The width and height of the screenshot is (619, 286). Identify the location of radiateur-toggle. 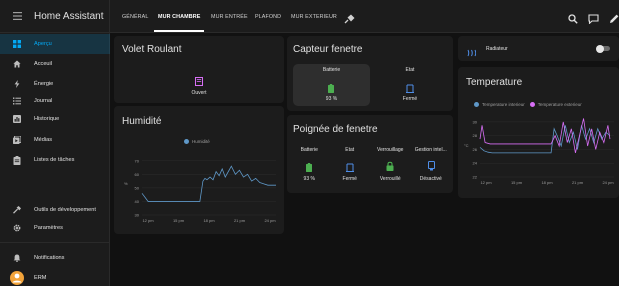
(603, 48).